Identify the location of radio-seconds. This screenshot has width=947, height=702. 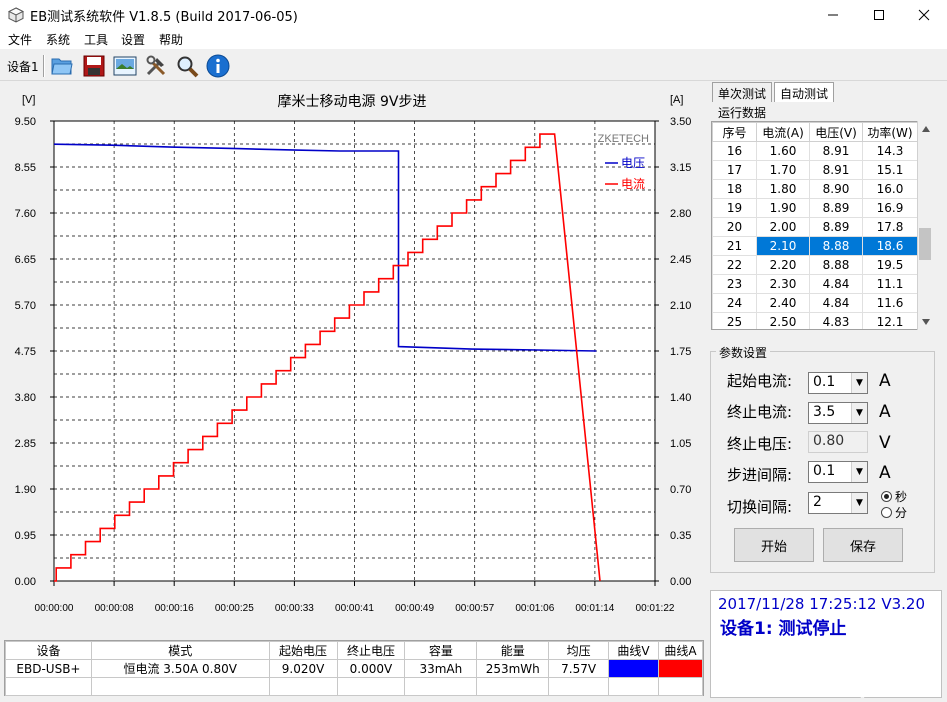
(886, 496).